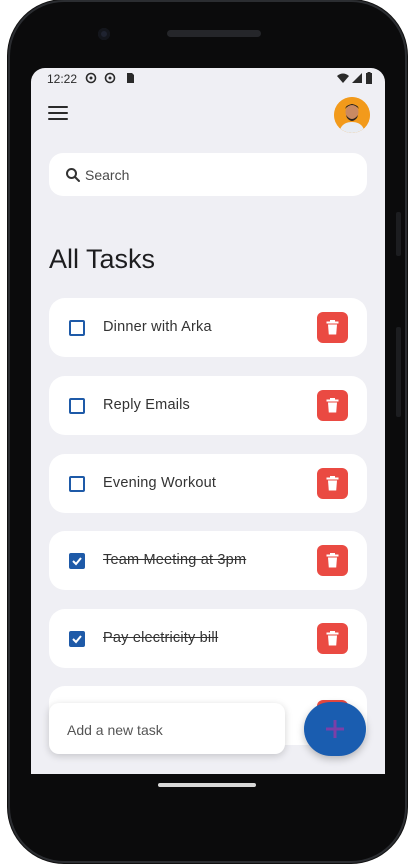 Image resolution: width=414 pixels, height=865 pixels. What do you see at coordinates (107, 175) in the screenshot?
I see `search-label: Search` at bounding box center [107, 175].